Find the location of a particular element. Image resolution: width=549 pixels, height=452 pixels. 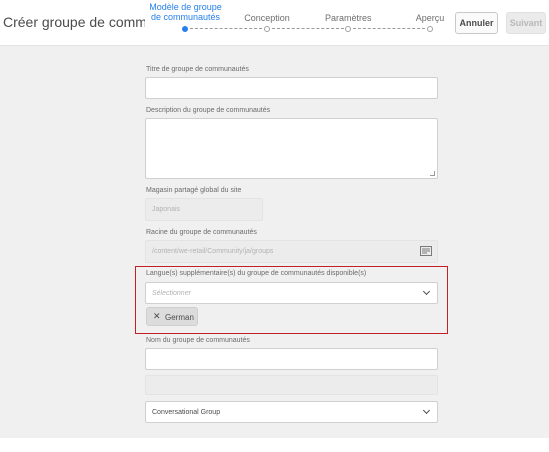

languages-select: Sélectionner is located at coordinates (291, 293).